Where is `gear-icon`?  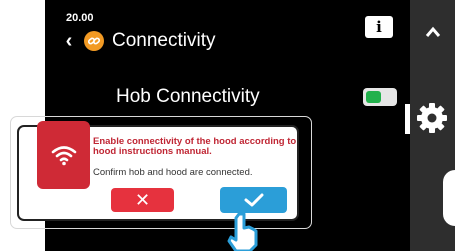 gear-icon is located at coordinates (432, 118).